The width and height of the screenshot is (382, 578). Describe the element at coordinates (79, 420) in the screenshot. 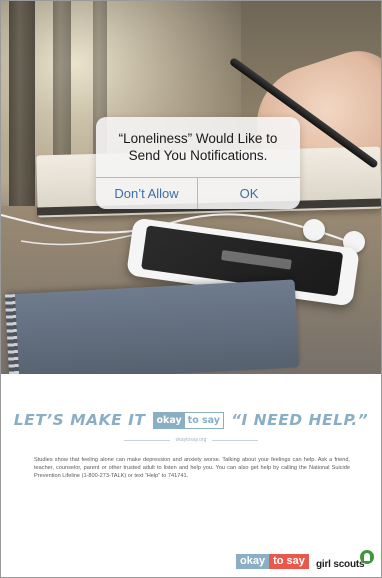

I see `headline-part-1: LET’S MAKE IT` at that location.